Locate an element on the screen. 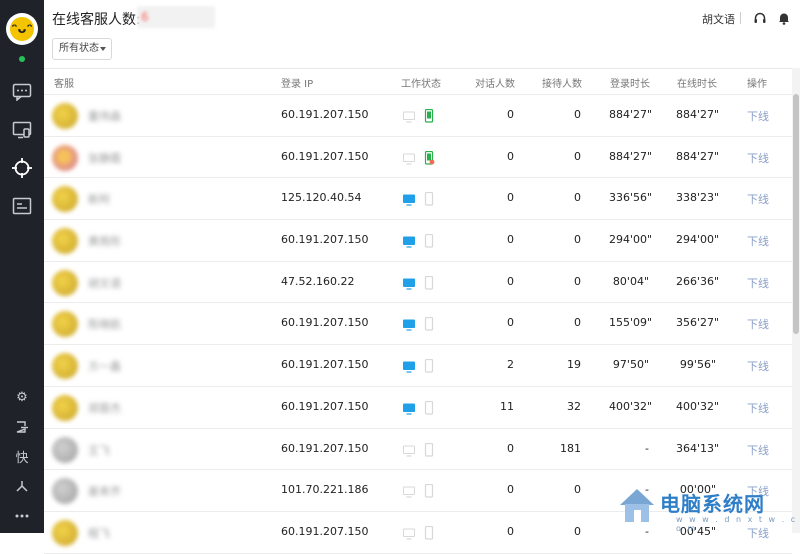  shortcut-label: 快 is located at coordinates (22, 458).